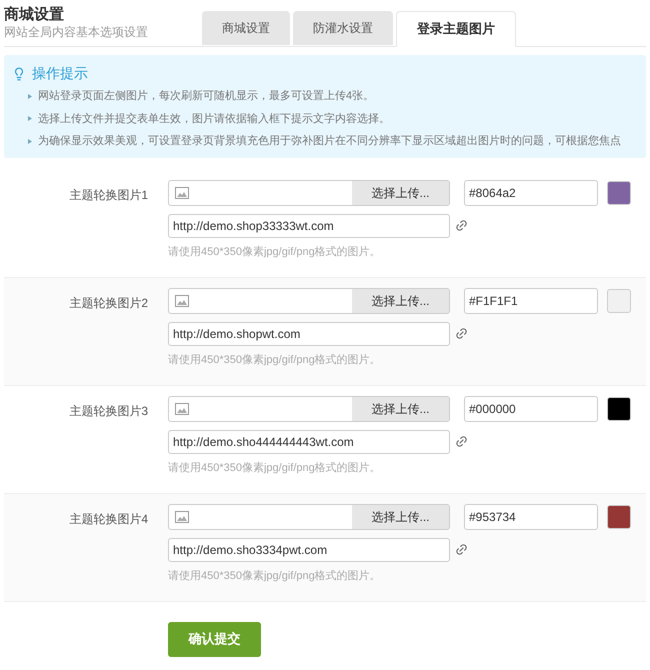  What do you see at coordinates (309, 226) in the screenshot?
I see `url-input-field: http://demo.shop33333wt.com` at bounding box center [309, 226].